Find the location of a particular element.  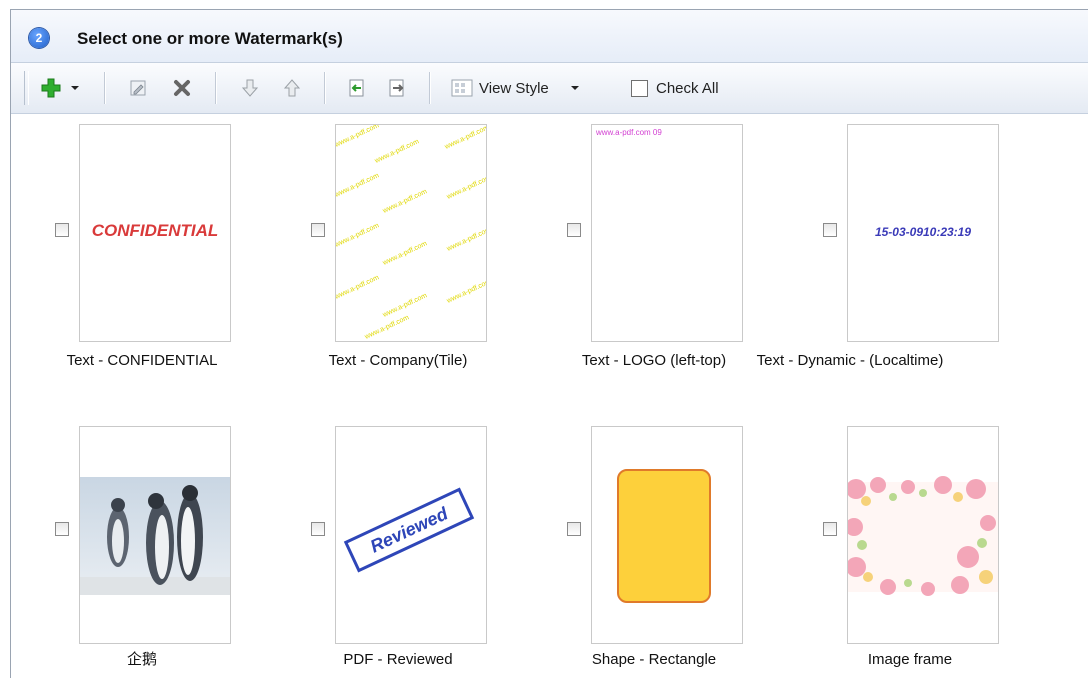

delete-button is located at coordinates (182, 88).